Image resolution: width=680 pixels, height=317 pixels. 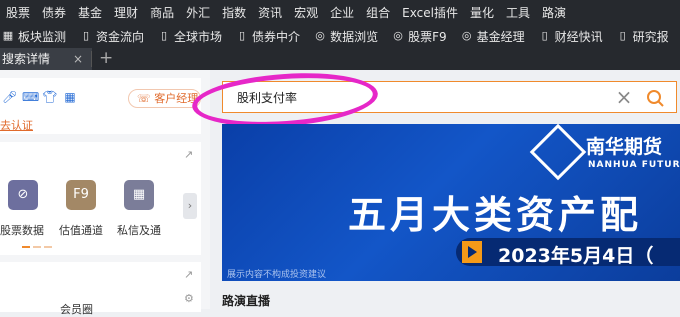 I want to click on search-icon, so click(x=655, y=98).